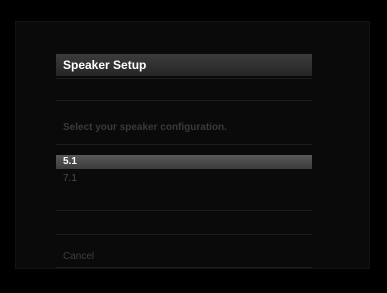 The image size is (387, 293). I want to click on prompt-text: Select your speaker configuration., so click(145, 127).